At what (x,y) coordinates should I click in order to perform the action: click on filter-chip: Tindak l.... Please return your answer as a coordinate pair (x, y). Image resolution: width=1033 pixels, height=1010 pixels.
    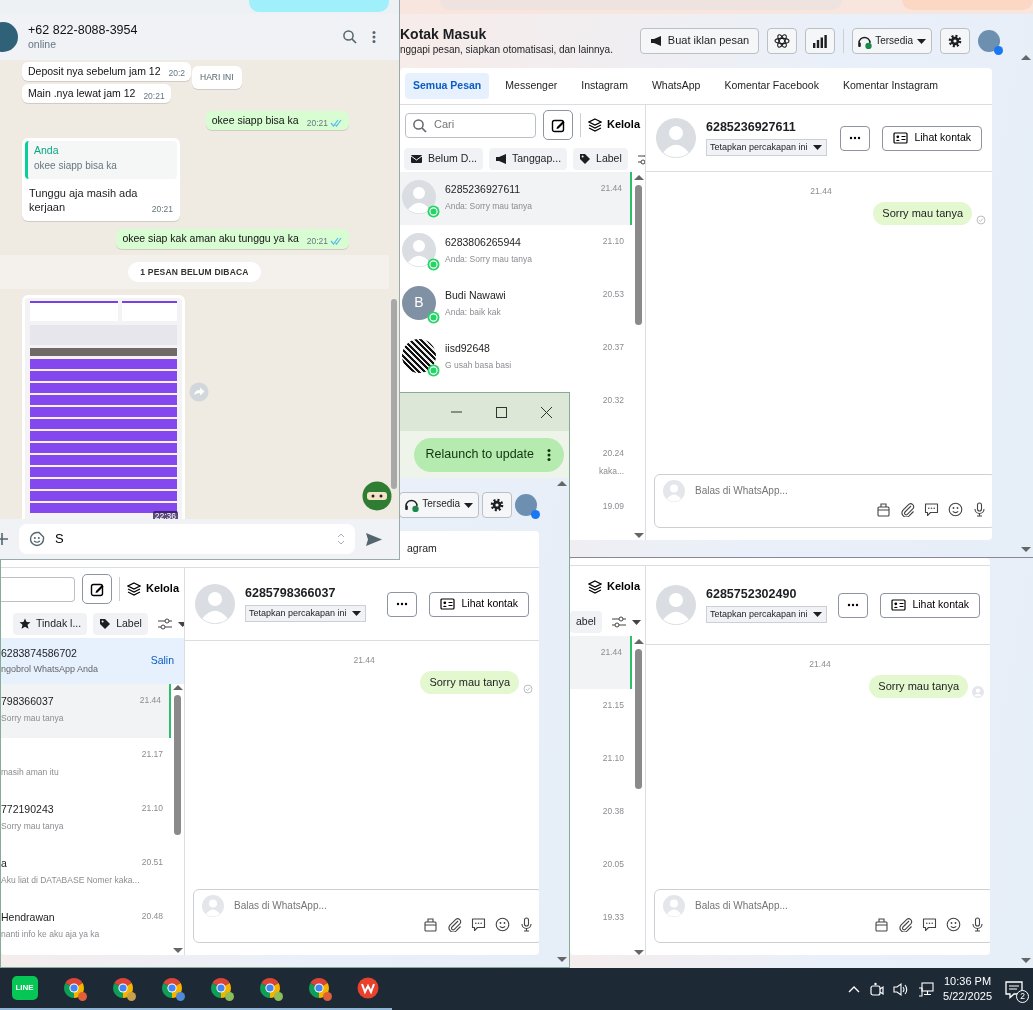
    Looking at the image, I should click on (50, 624).